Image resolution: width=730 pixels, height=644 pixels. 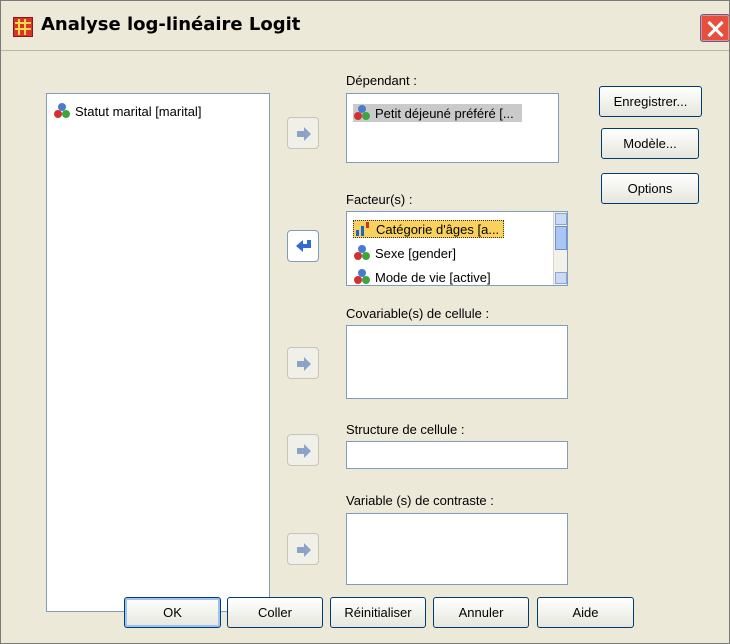 I want to click on options-button: Options, so click(x=650, y=188).